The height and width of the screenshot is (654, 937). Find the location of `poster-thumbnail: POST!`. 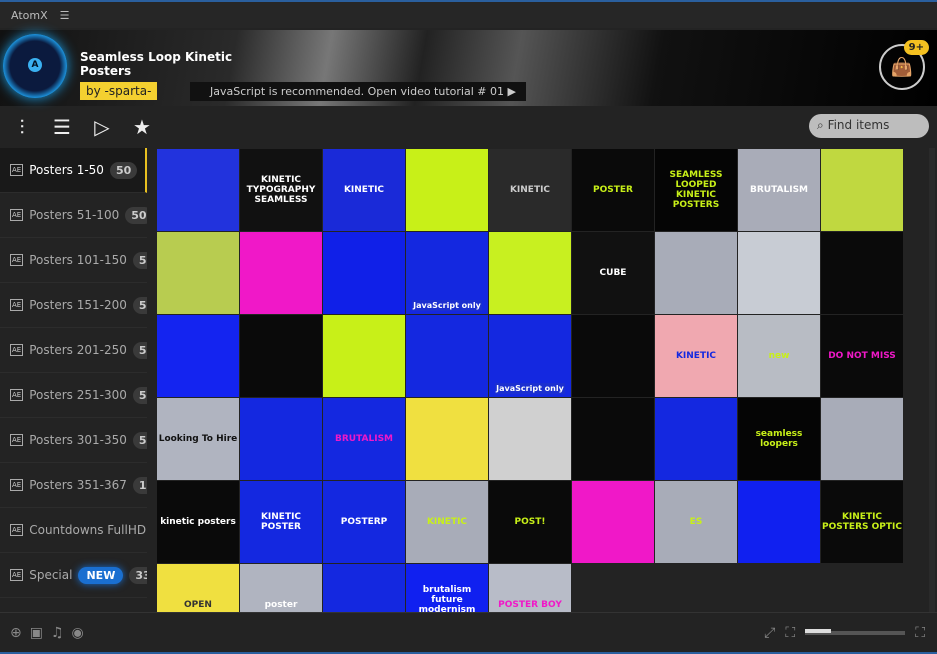

poster-thumbnail: POST! is located at coordinates (530, 522).